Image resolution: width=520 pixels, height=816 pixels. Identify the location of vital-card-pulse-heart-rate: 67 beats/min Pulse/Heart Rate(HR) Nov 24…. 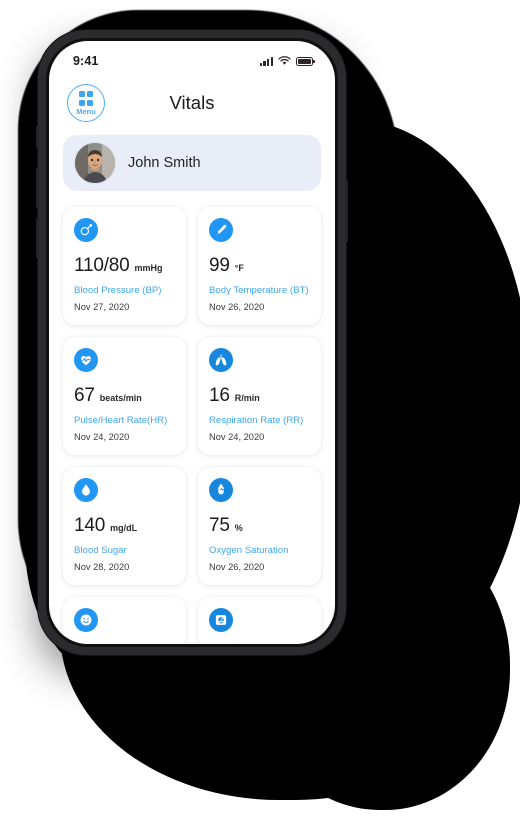
(124, 396).